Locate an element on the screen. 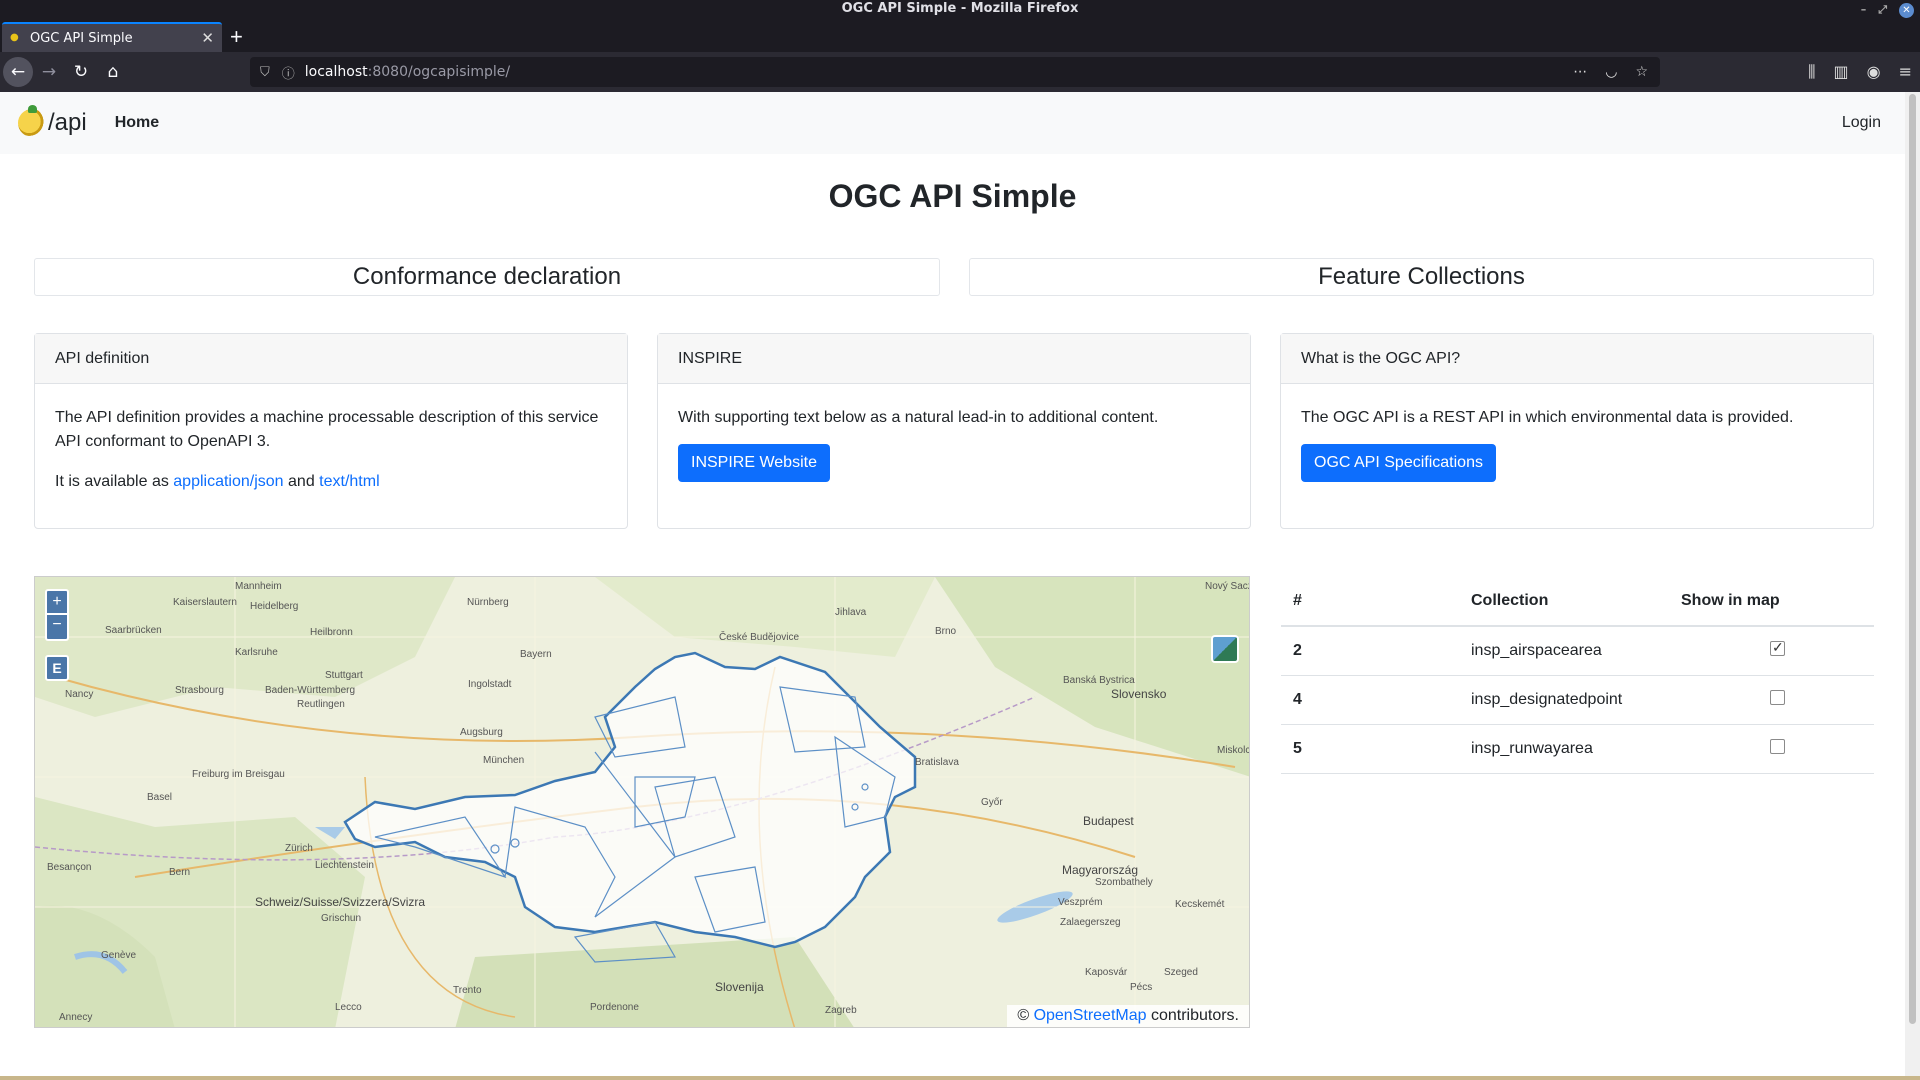 The image size is (1920, 1080). col-header-show-in-map: Show in map is located at coordinates (1777, 601).